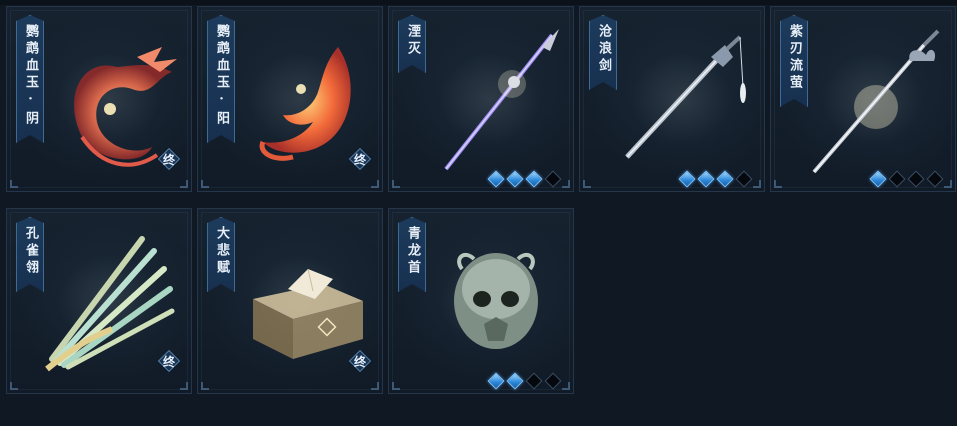 This screenshot has height=426, width=957. What do you see at coordinates (99, 301) in the screenshot?
I see `item-card: 孔雀翎 终` at bounding box center [99, 301].